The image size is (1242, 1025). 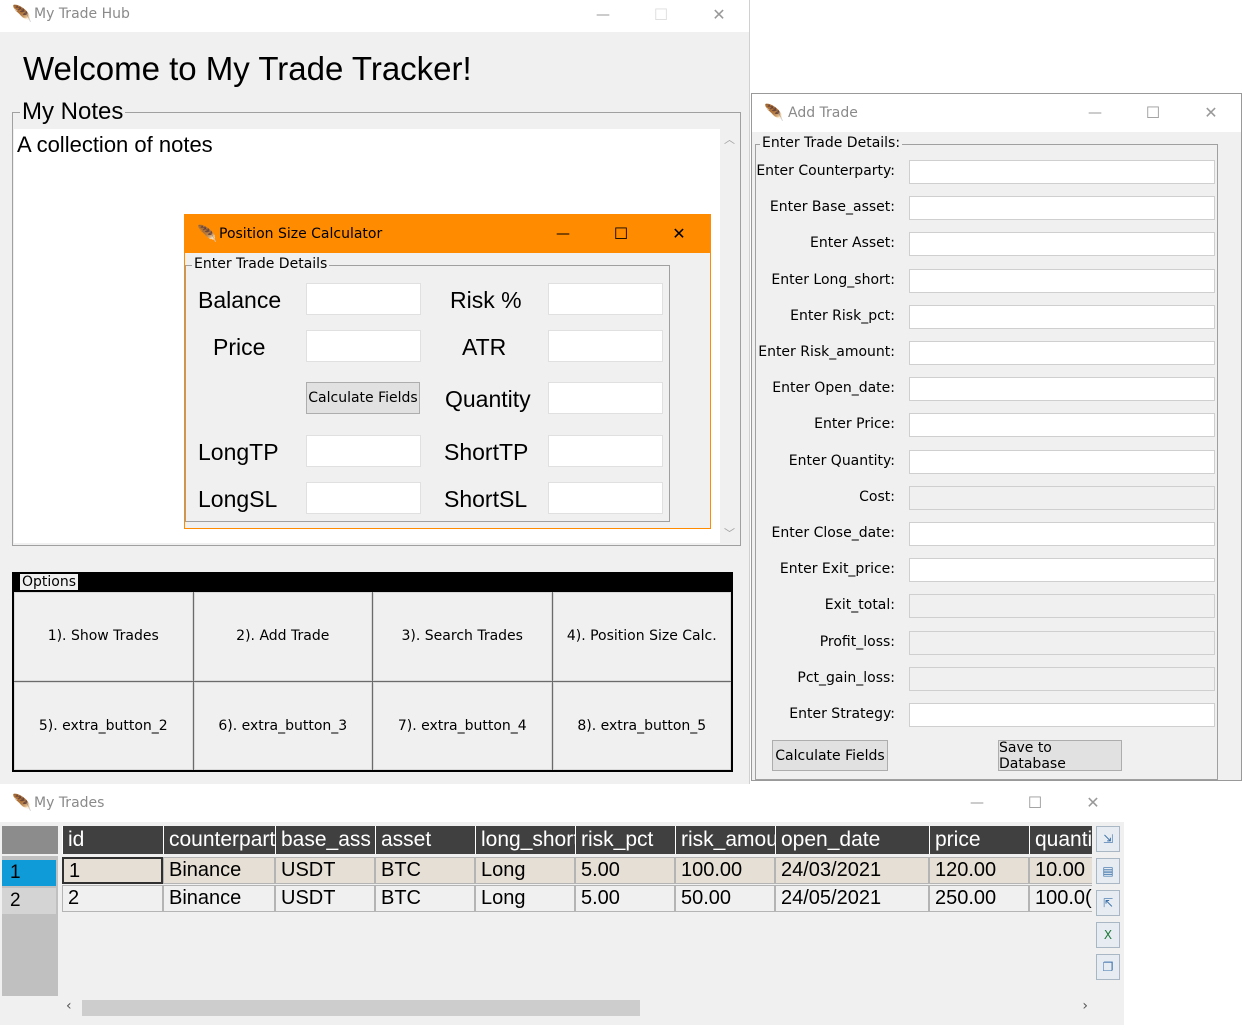 What do you see at coordinates (462, 636) in the screenshot?
I see `search-trades-button: 3). Search Trades` at bounding box center [462, 636].